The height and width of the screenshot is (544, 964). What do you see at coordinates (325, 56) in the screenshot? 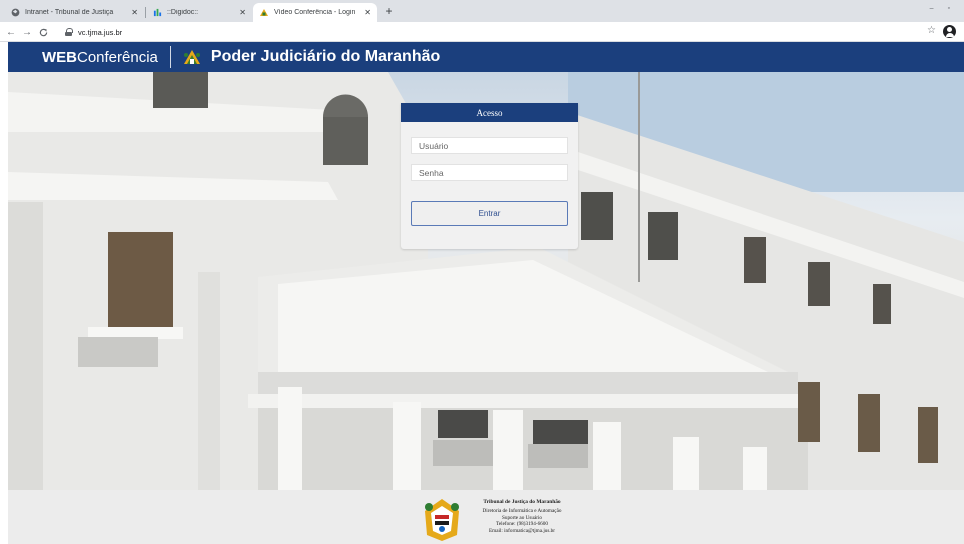
I see `court-title: Poder Judiciário do Maranhão` at bounding box center [325, 56].